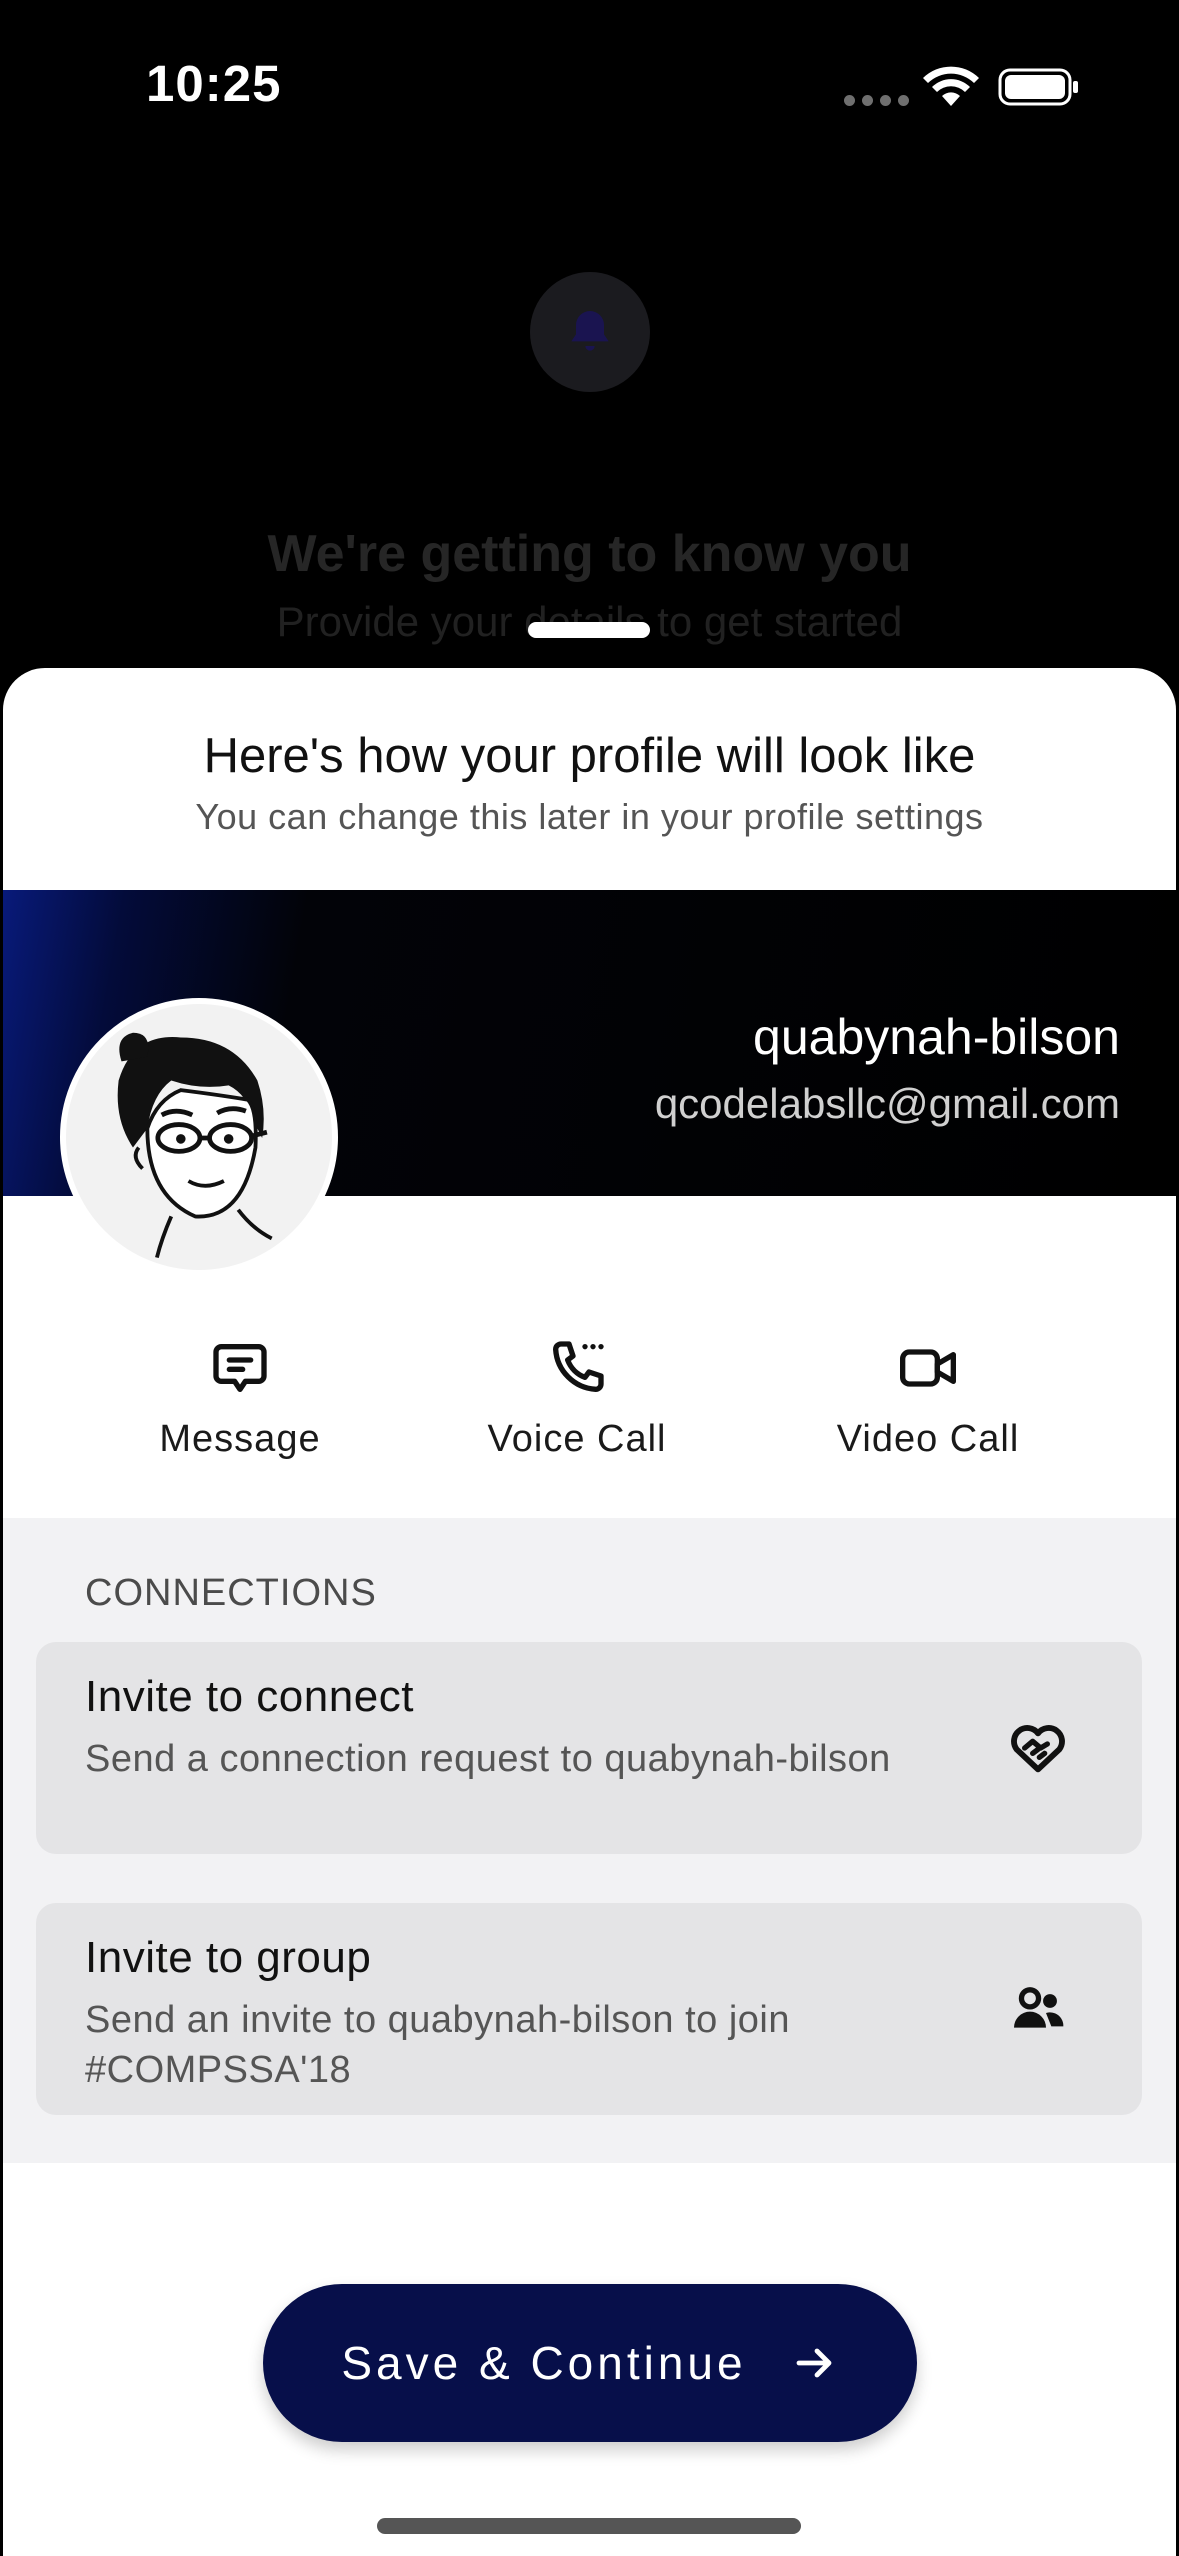 Image resolution: width=1179 pixels, height=2556 pixels. What do you see at coordinates (240, 1368) in the screenshot?
I see `message-icon` at bounding box center [240, 1368].